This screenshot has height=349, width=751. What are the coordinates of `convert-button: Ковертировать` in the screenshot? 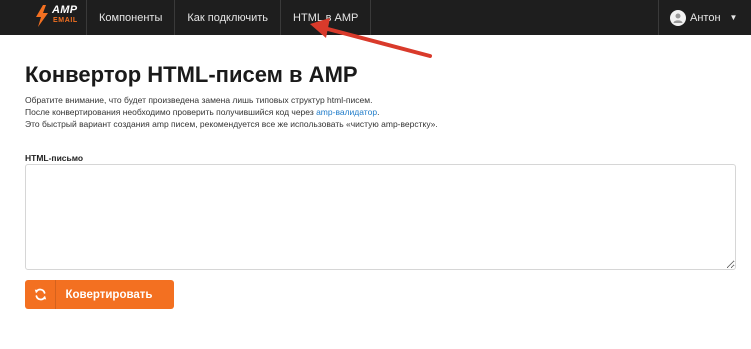 It's located at (99, 294).